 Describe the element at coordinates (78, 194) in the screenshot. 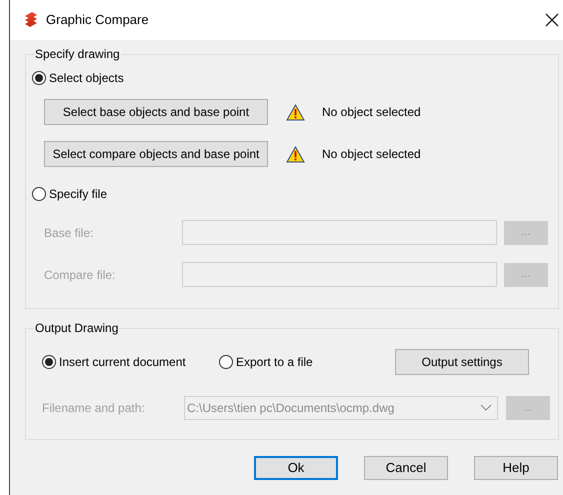

I see `radio-label: Specify file` at that location.